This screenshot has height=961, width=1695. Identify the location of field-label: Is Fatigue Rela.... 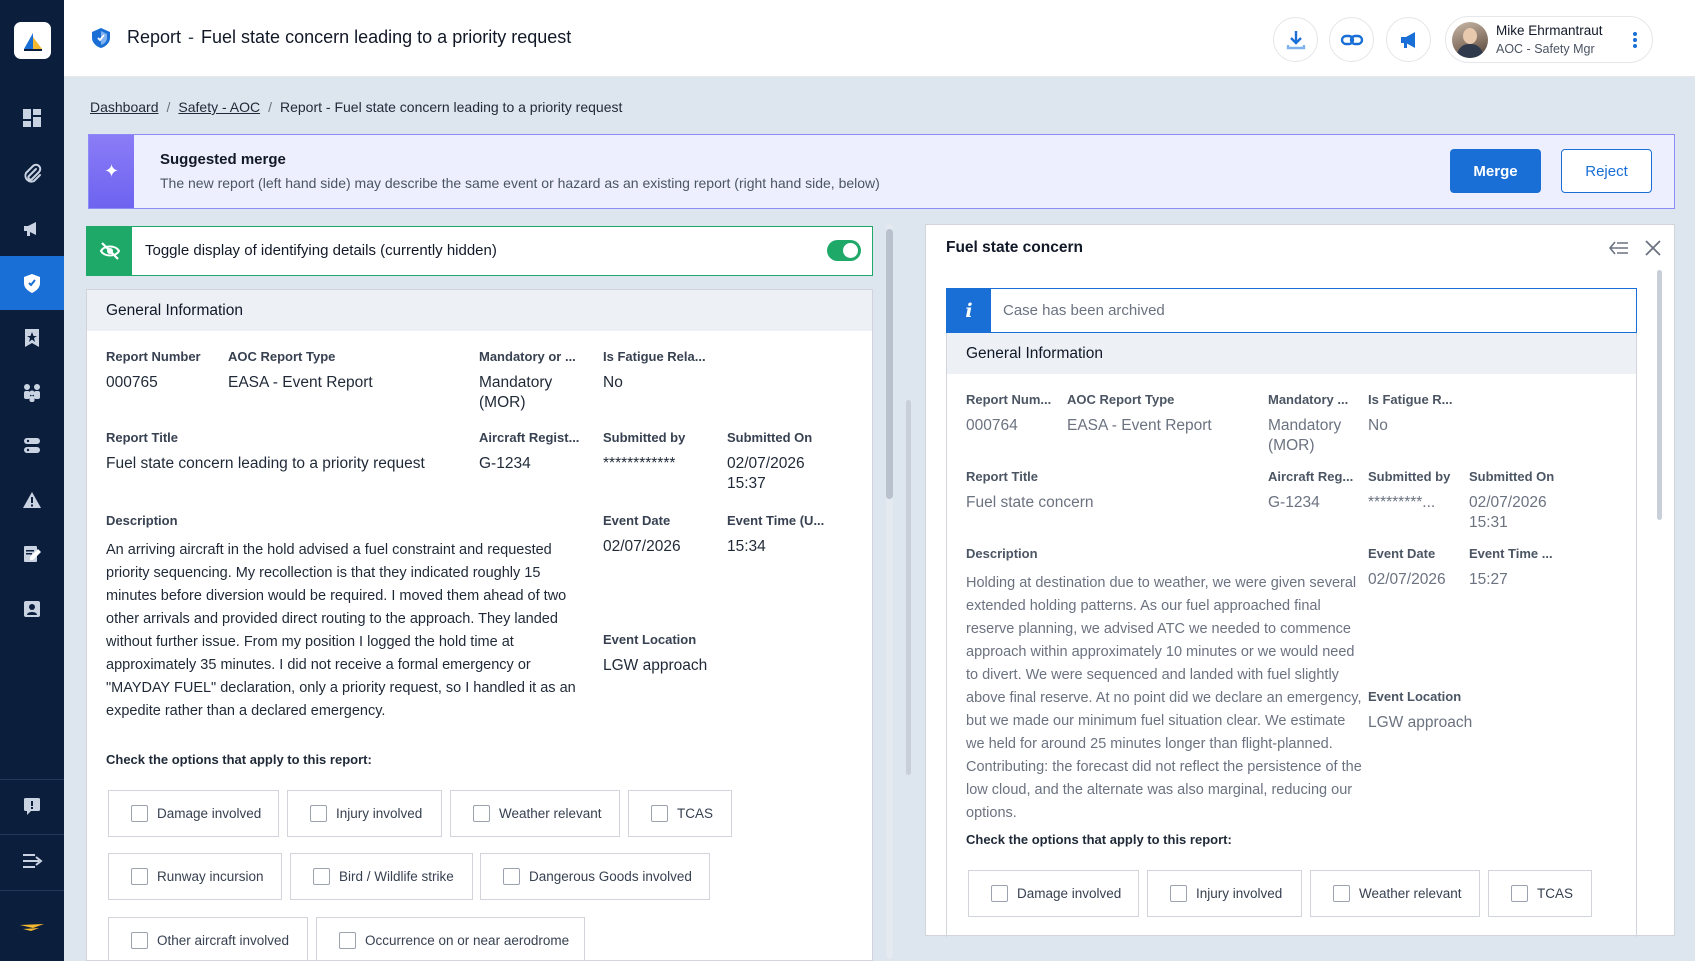
(654, 356).